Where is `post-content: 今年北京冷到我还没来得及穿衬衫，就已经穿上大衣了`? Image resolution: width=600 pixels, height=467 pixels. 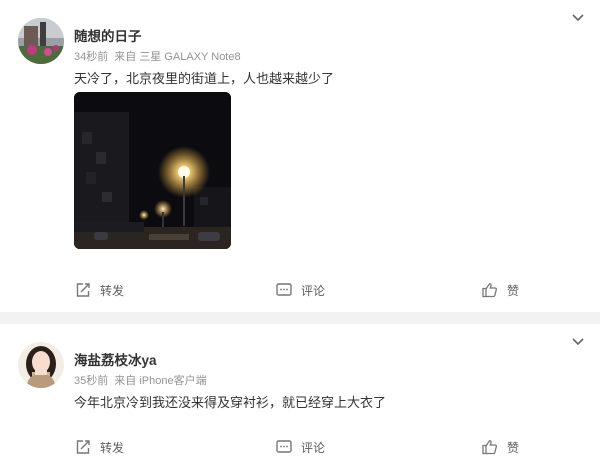
post-content: 今年北京冷到我还没来得及穿衬衫，就已经穿上大衣了 is located at coordinates (230, 402).